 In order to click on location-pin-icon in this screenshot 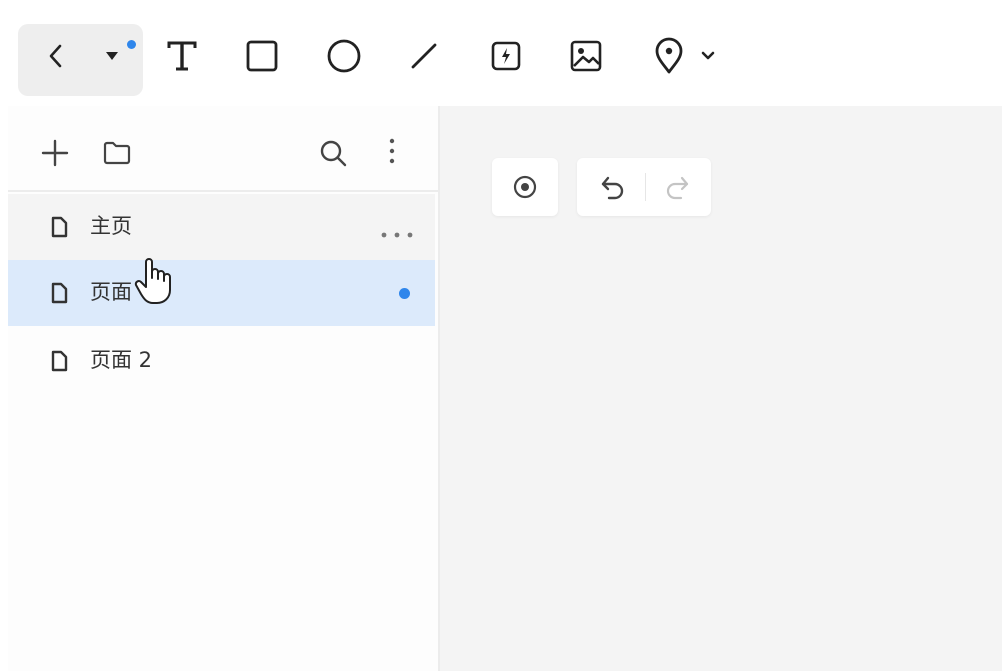, I will do `click(669, 56)`.